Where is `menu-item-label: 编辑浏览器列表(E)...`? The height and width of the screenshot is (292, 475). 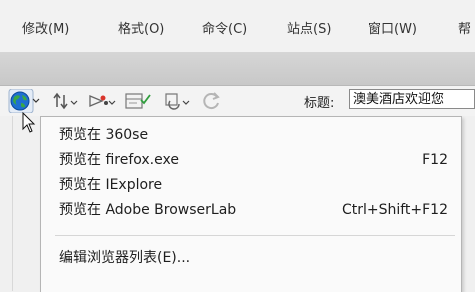
menu-item-label: 编辑浏览器列表(E)... is located at coordinates (125, 258).